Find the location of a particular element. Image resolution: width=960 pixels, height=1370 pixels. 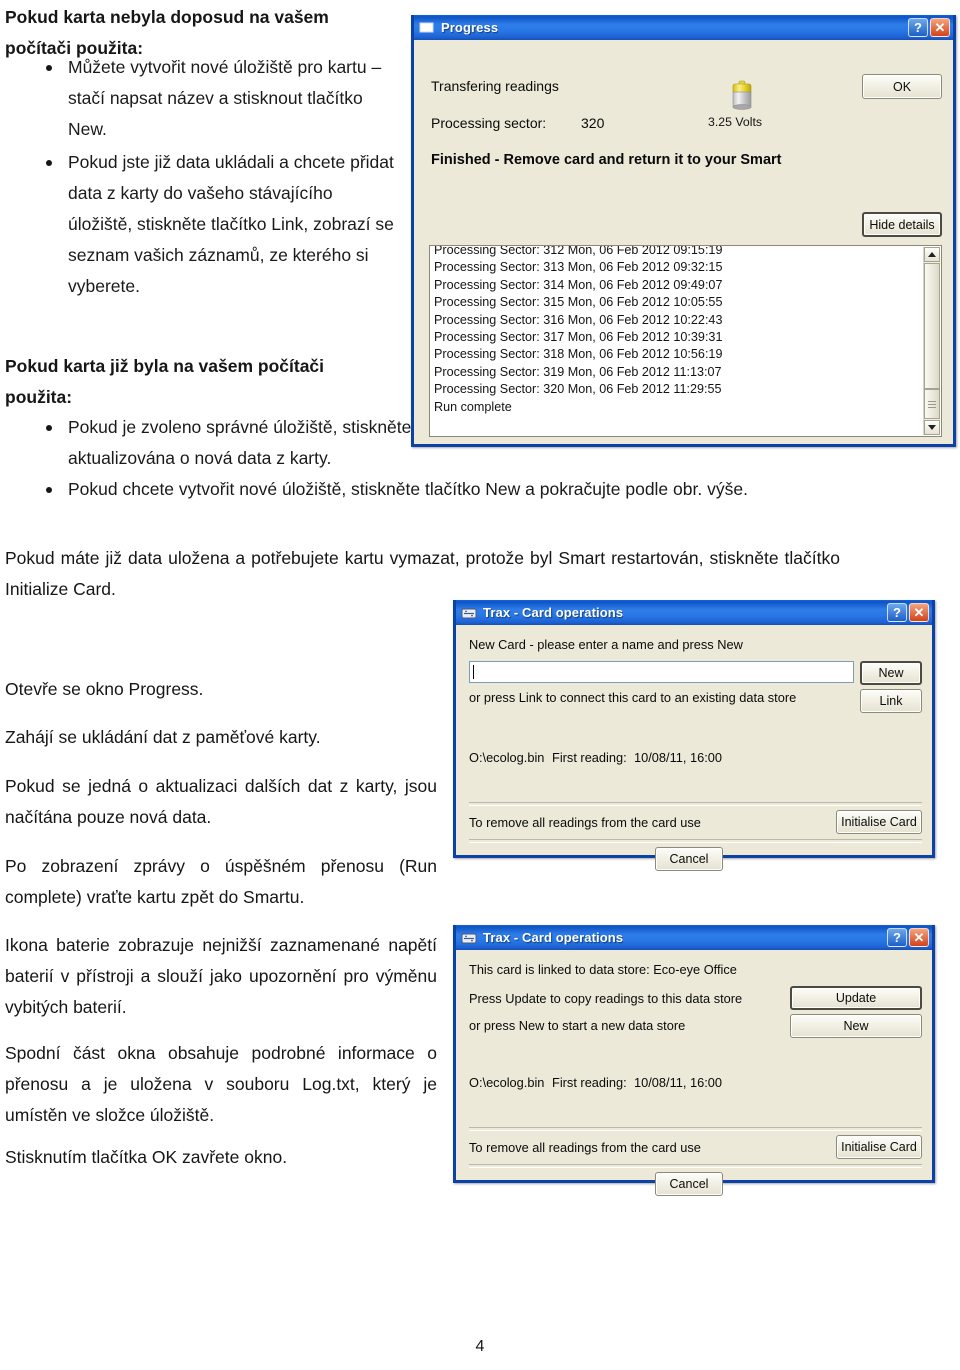

link-button: Link is located at coordinates (891, 701).